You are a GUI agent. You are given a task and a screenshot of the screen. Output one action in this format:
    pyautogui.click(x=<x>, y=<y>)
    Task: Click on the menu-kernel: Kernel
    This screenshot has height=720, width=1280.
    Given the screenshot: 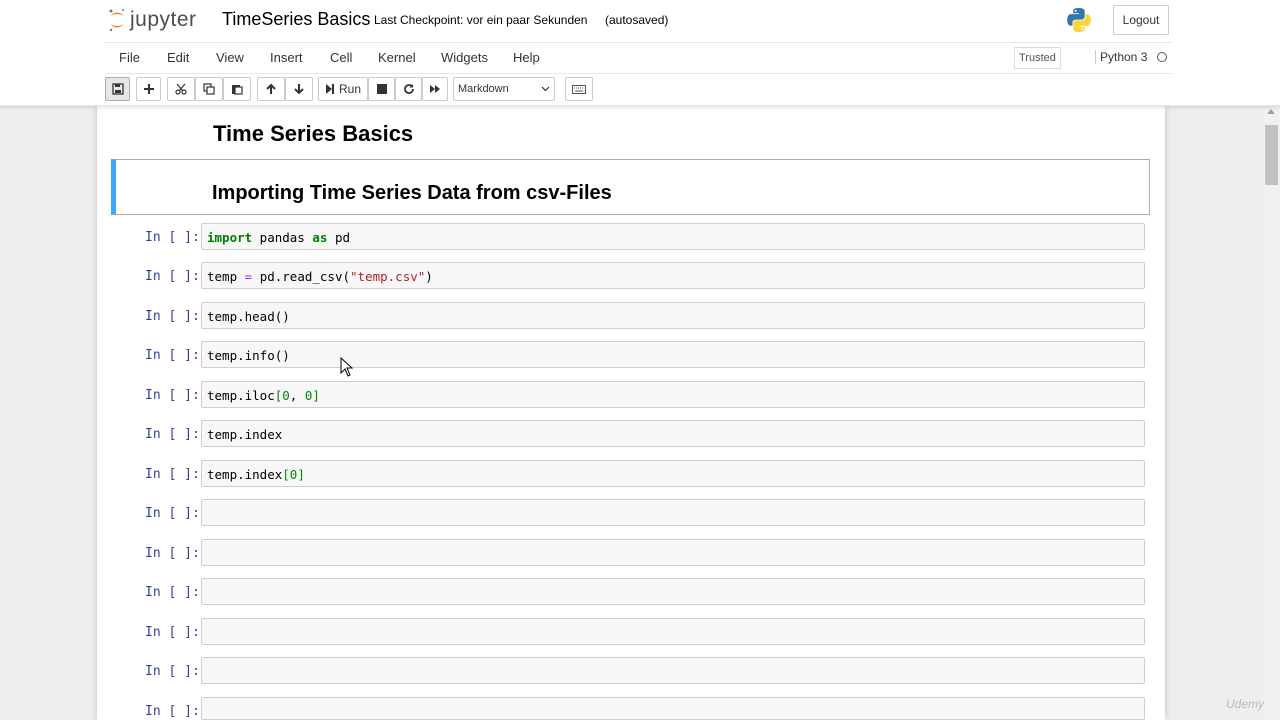 What is the action you would take?
    pyautogui.click(x=397, y=57)
    